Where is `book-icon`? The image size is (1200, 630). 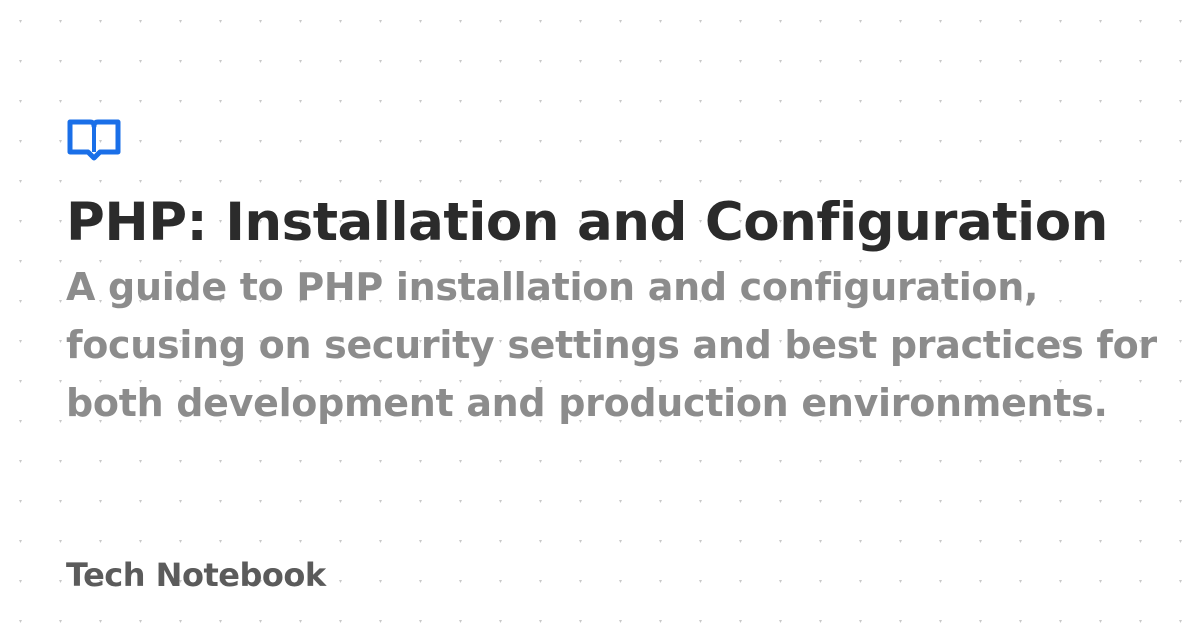 book-icon is located at coordinates (94, 140).